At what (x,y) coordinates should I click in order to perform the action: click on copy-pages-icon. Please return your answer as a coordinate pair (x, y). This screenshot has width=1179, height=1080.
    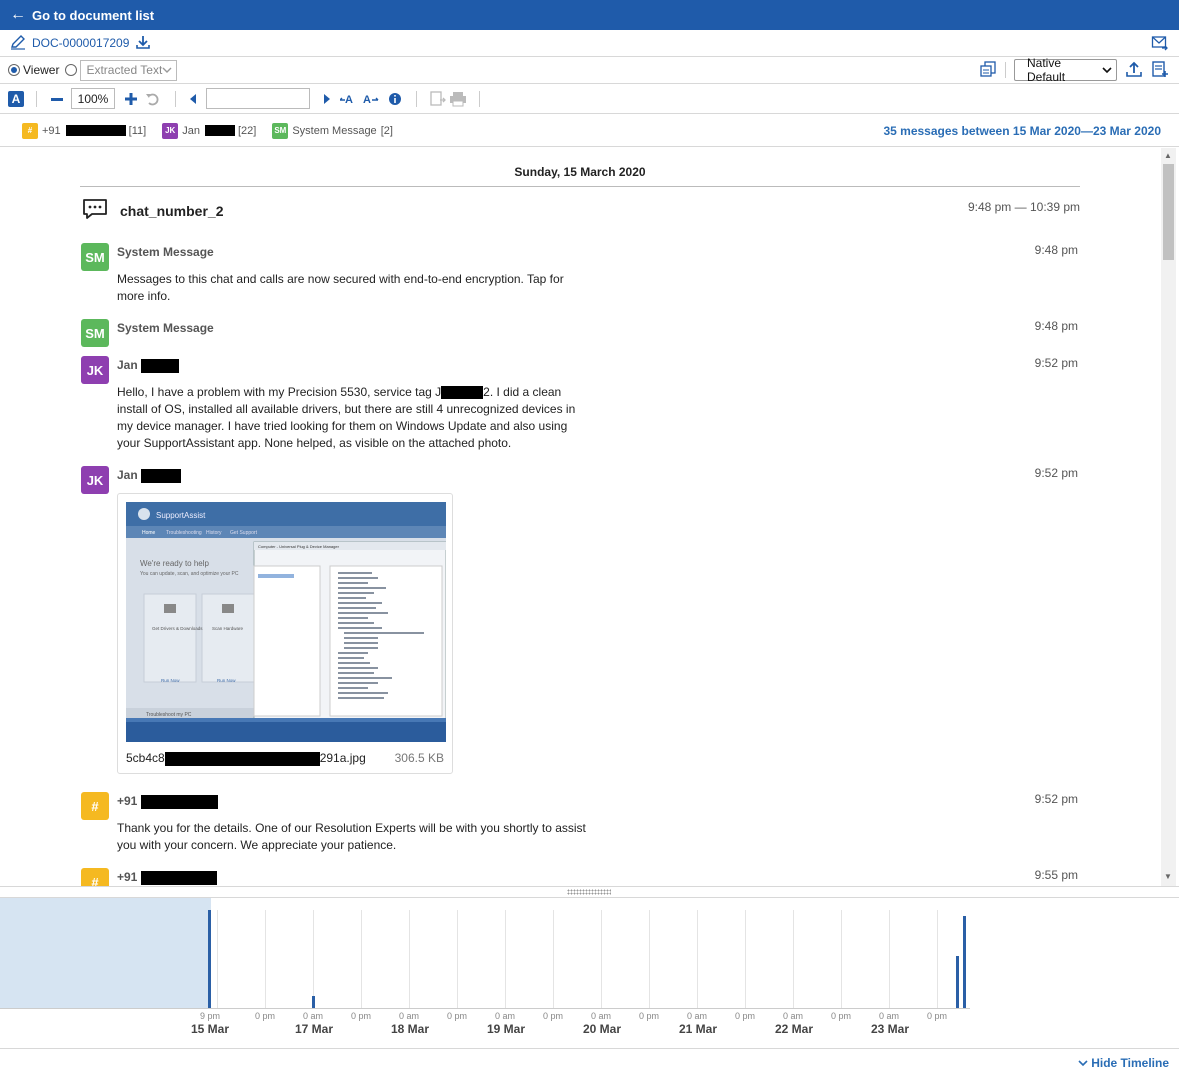
    Looking at the image, I should click on (988, 70).